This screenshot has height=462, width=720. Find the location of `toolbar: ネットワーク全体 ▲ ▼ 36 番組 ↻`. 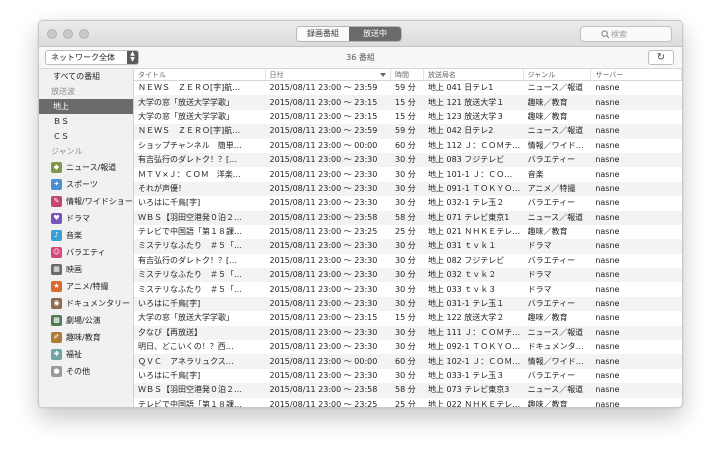

toolbar: ネットワーク全体 ▲ ▼ 36 番組 ↻ is located at coordinates (360, 58).